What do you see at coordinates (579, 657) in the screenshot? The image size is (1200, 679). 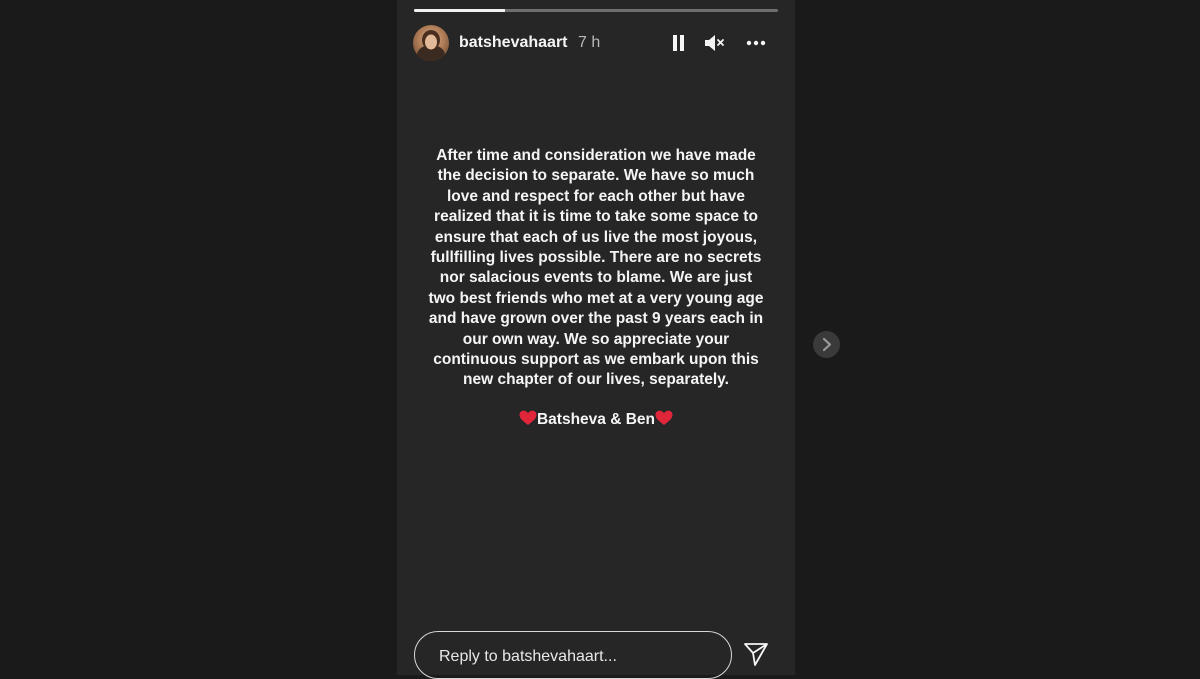 I see `reply-input` at bounding box center [579, 657].